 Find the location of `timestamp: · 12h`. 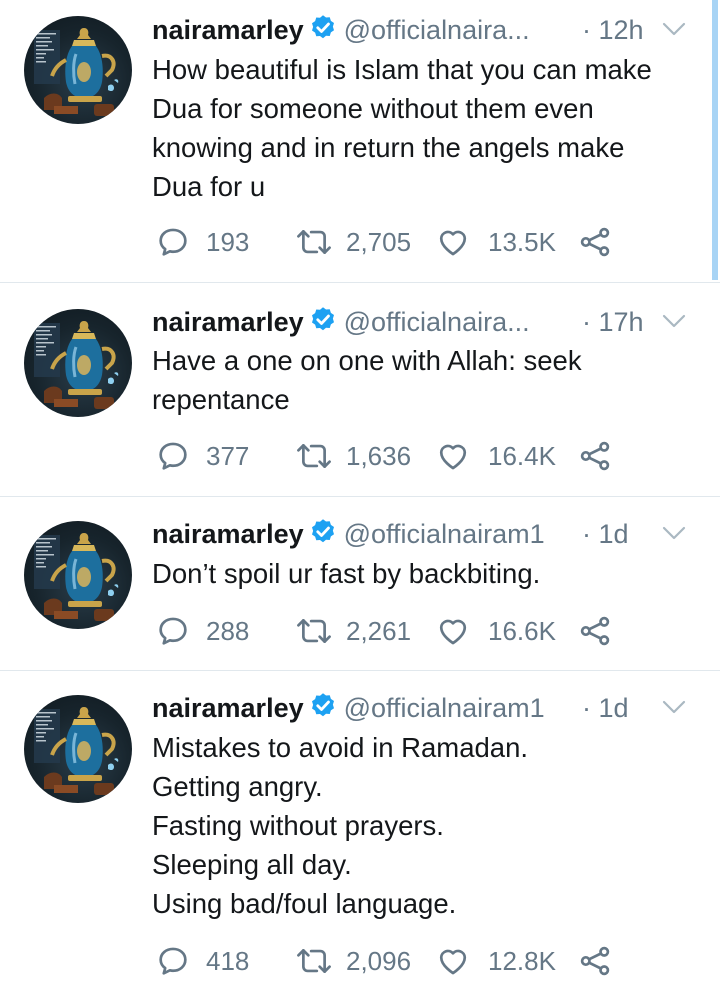

timestamp: · 12h is located at coordinates (613, 30).